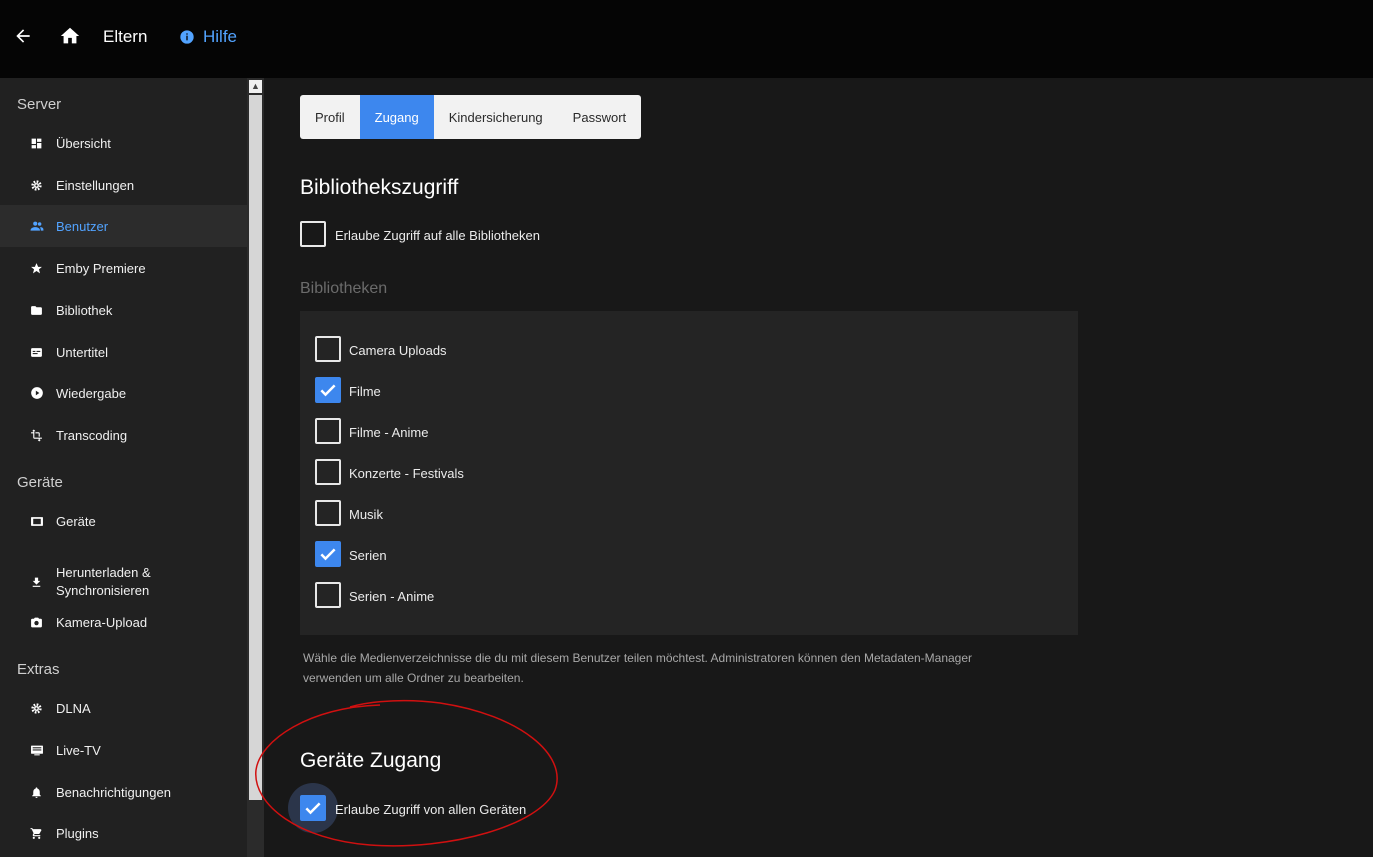  What do you see at coordinates (36, 393) in the screenshot?
I see `play-circle-icon` at bounding box center [36, 393].